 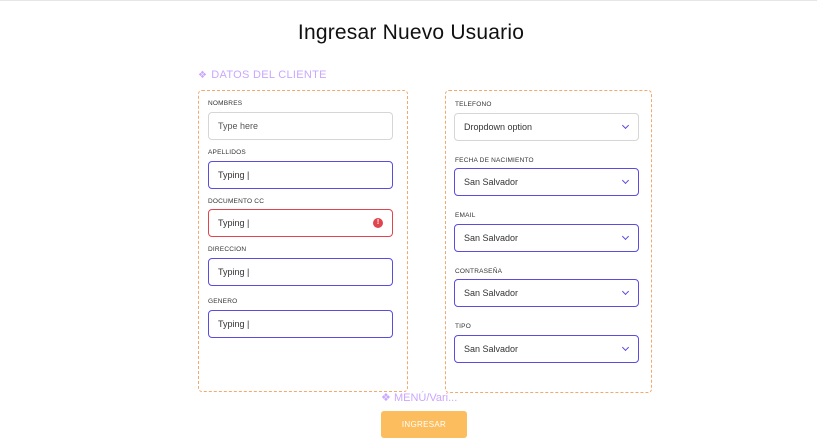 I want to click on field-label-tipo: TIPO, so click(x=463, y=326).